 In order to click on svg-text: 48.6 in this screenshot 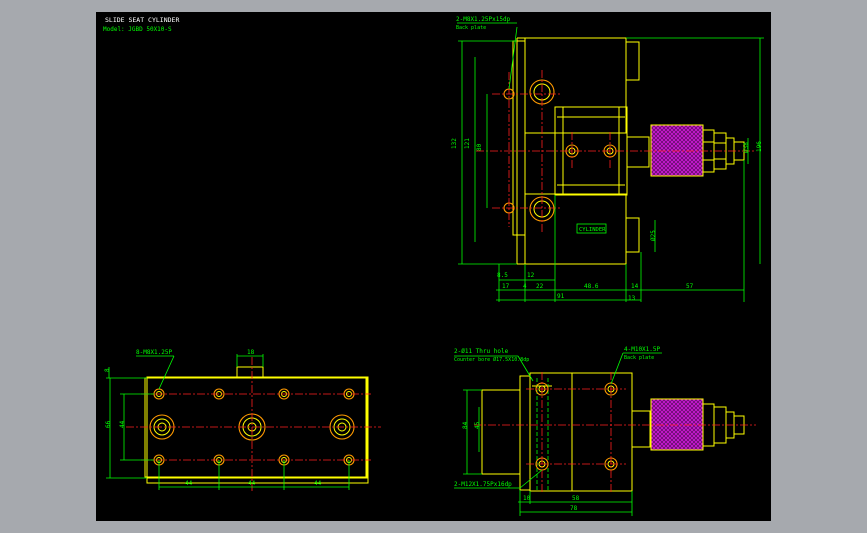, I will do `click(591, 286)`.